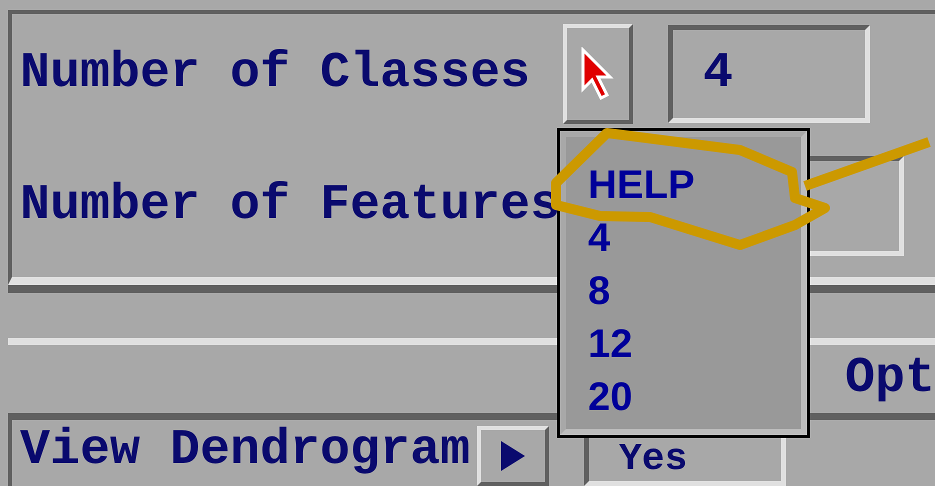 The height and width of the screenshot is (486, 935). I want to click on triangle-icon, so click(513, 456).